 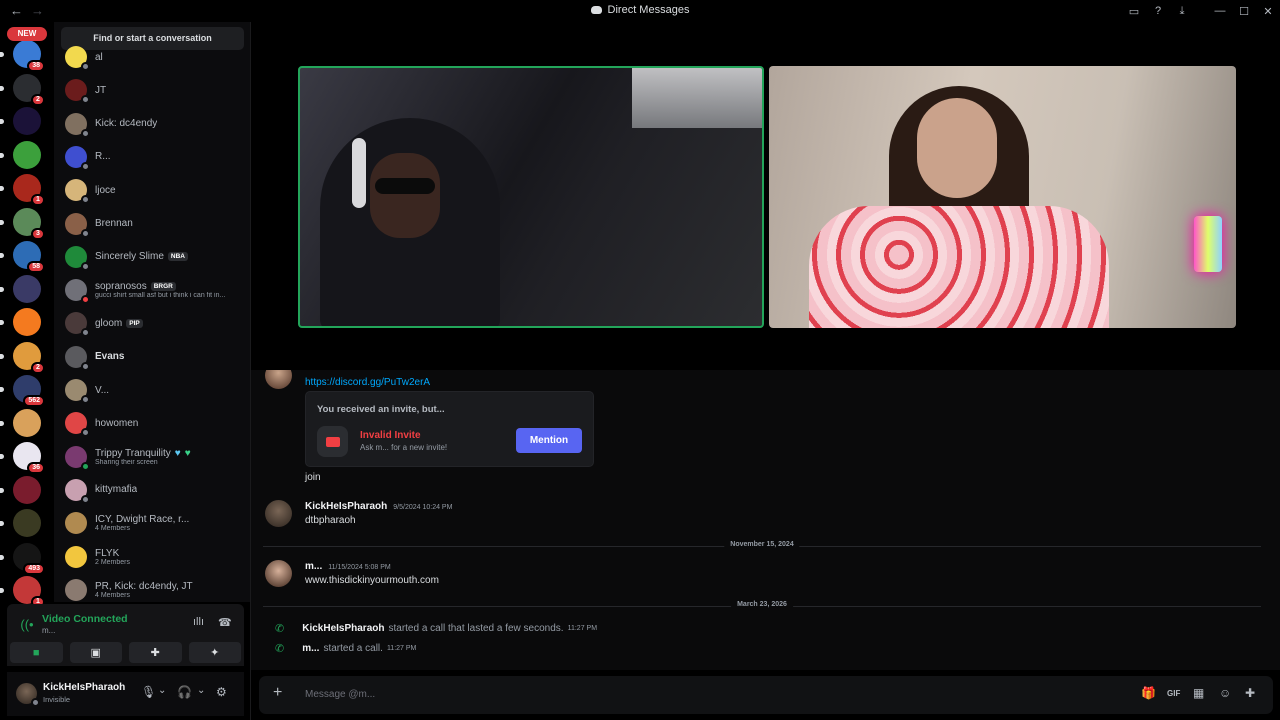 What do you see at coordinates (157, 423) in the screenshot?
I see `dm-item: howomen` at bounding box center [157, 423].